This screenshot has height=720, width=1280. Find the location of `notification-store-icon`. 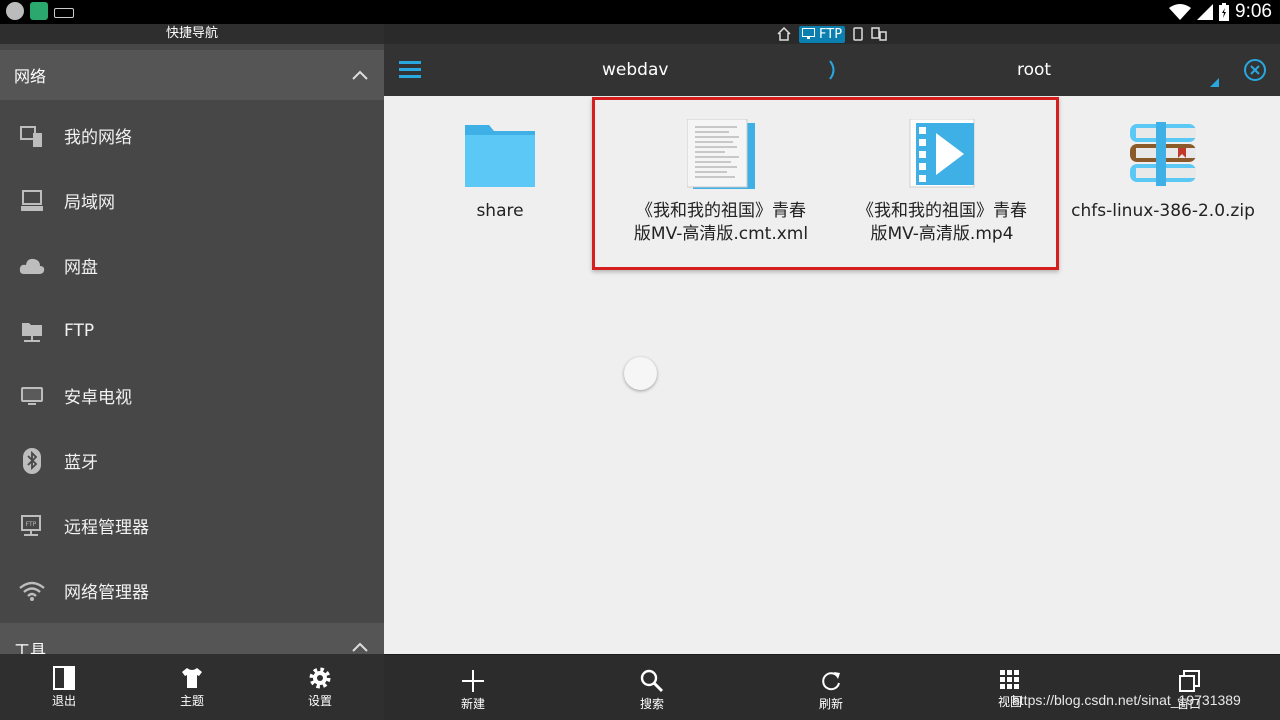

notification-store-icon is located at coordinates (39, 11).